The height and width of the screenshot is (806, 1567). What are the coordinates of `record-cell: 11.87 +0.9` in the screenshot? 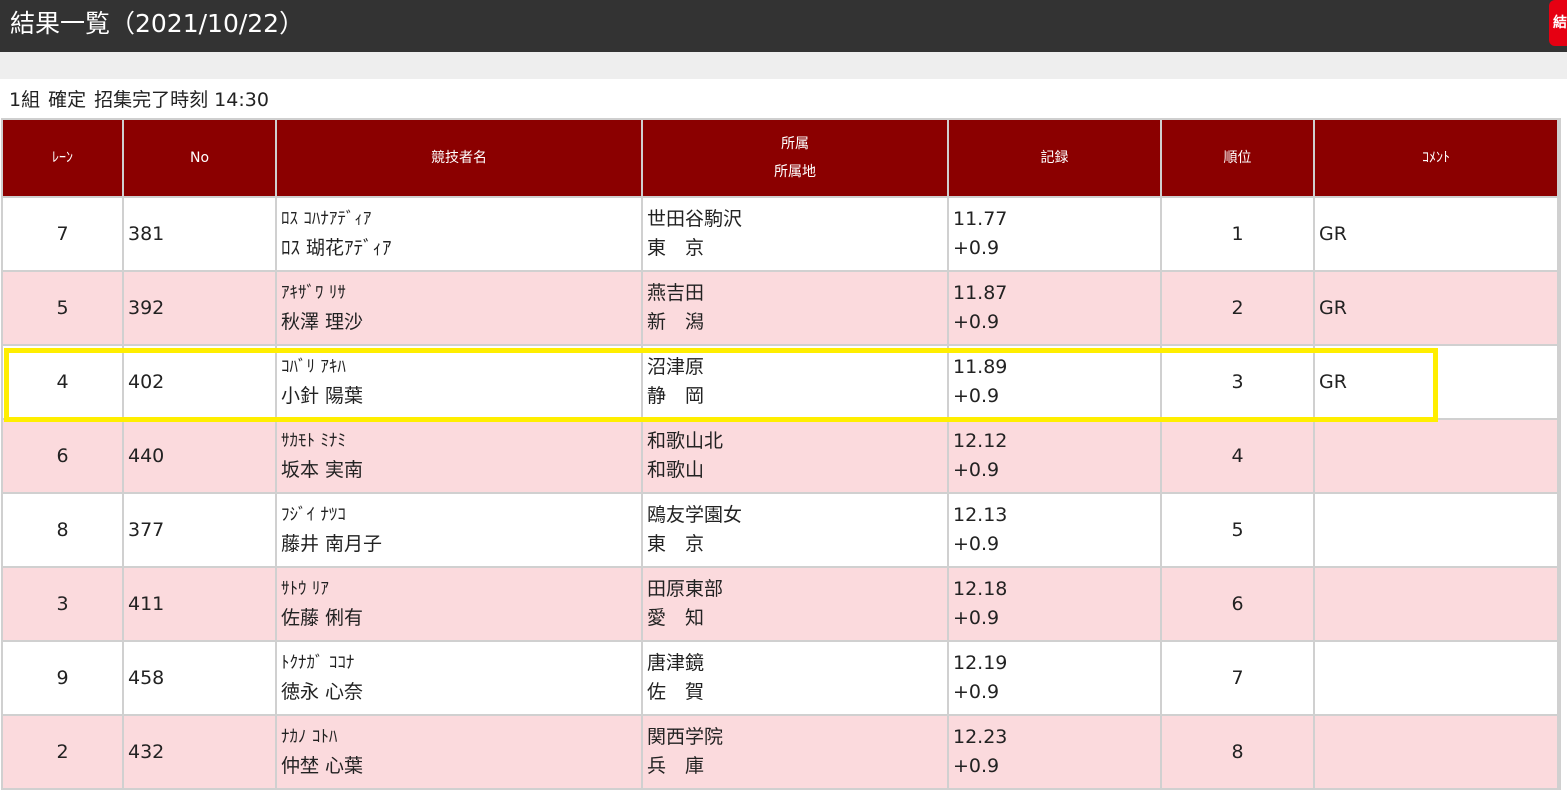 It's located at (1054, 308).